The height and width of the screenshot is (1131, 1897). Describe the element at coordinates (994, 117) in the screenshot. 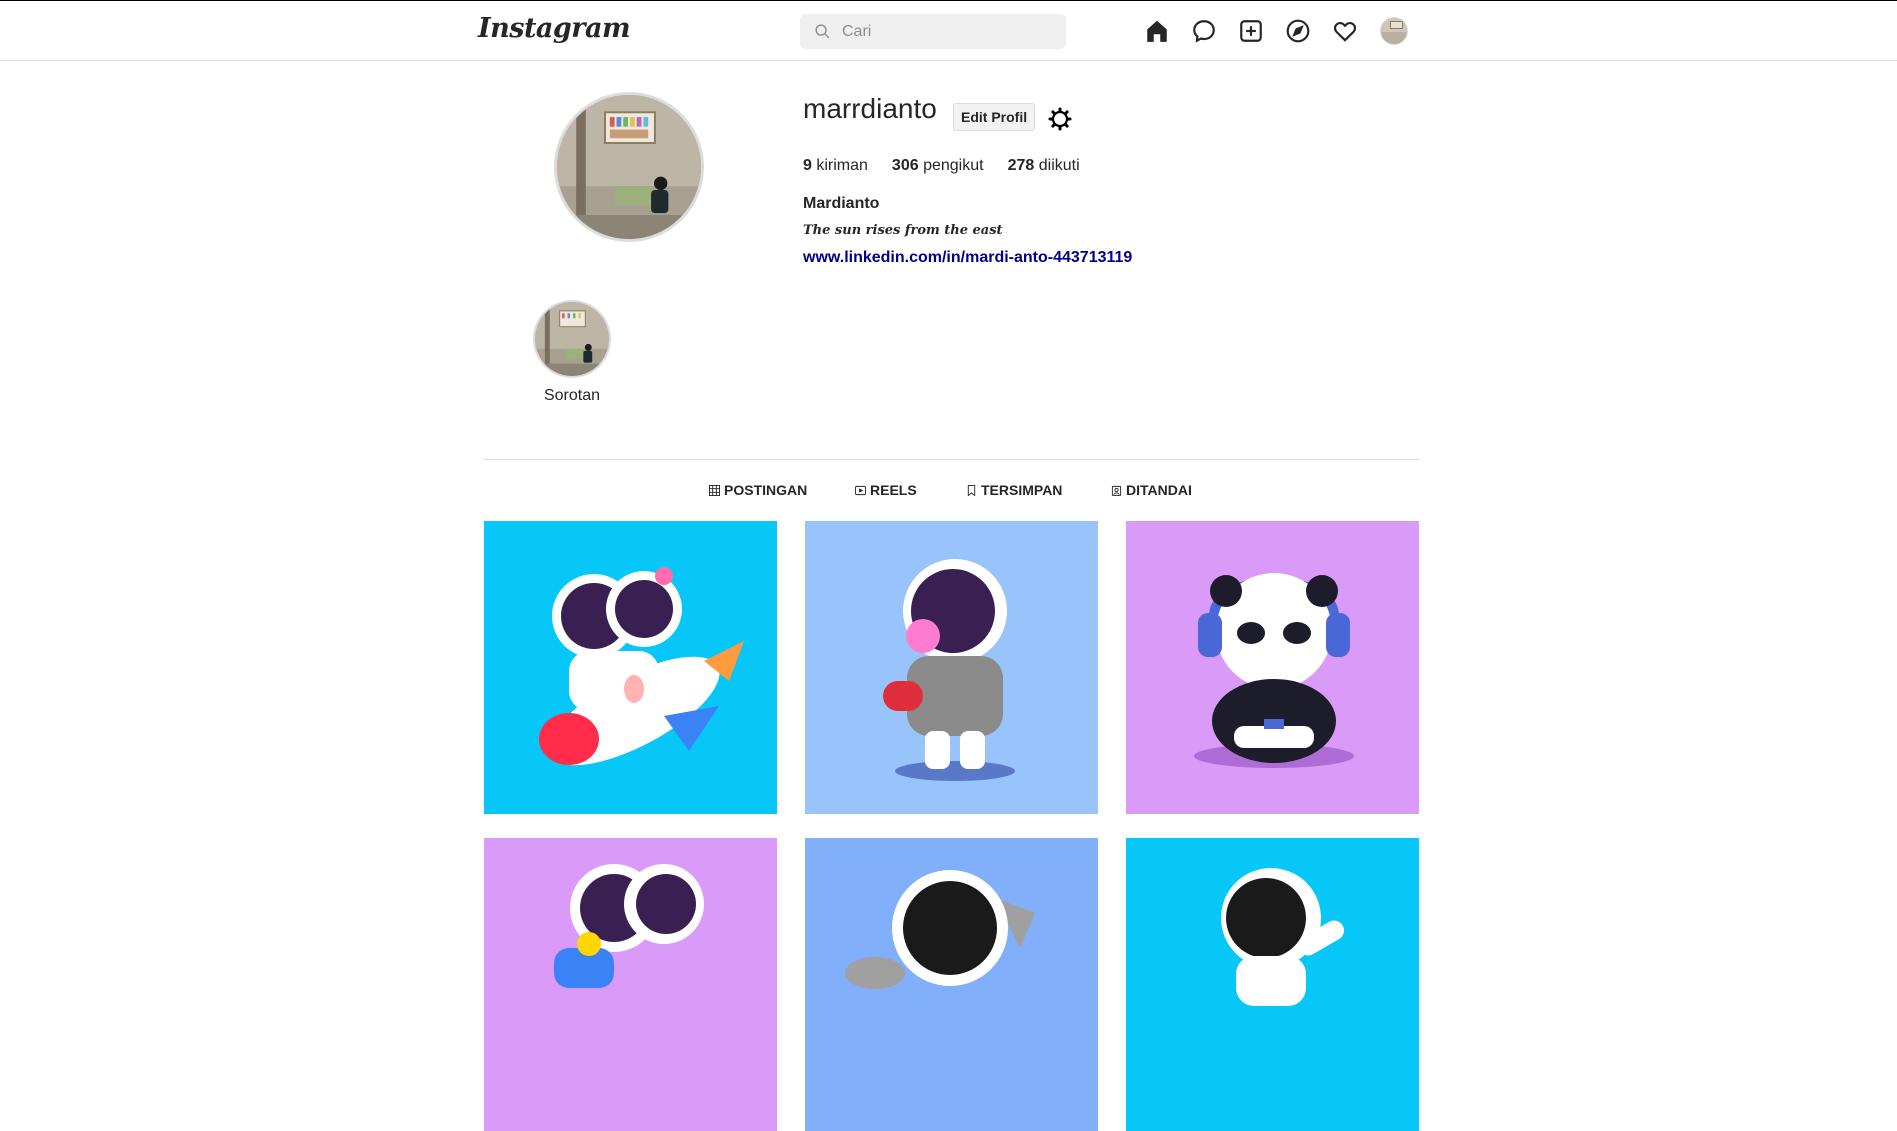

I see `edit-profile-button: Edit Profil` at that location.